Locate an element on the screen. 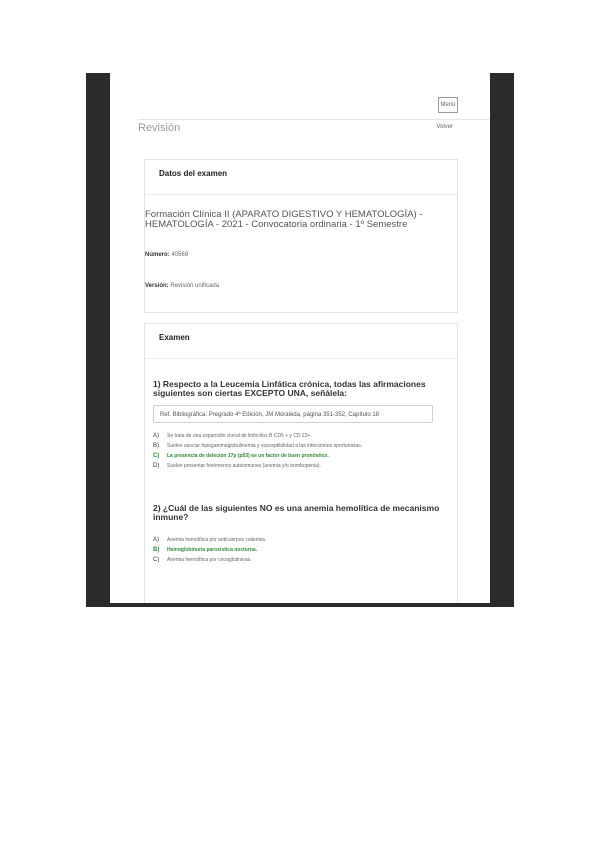 This screenshot has width=599, height=848. exam-number-value: 40569 is located at coordinates (180, 255).